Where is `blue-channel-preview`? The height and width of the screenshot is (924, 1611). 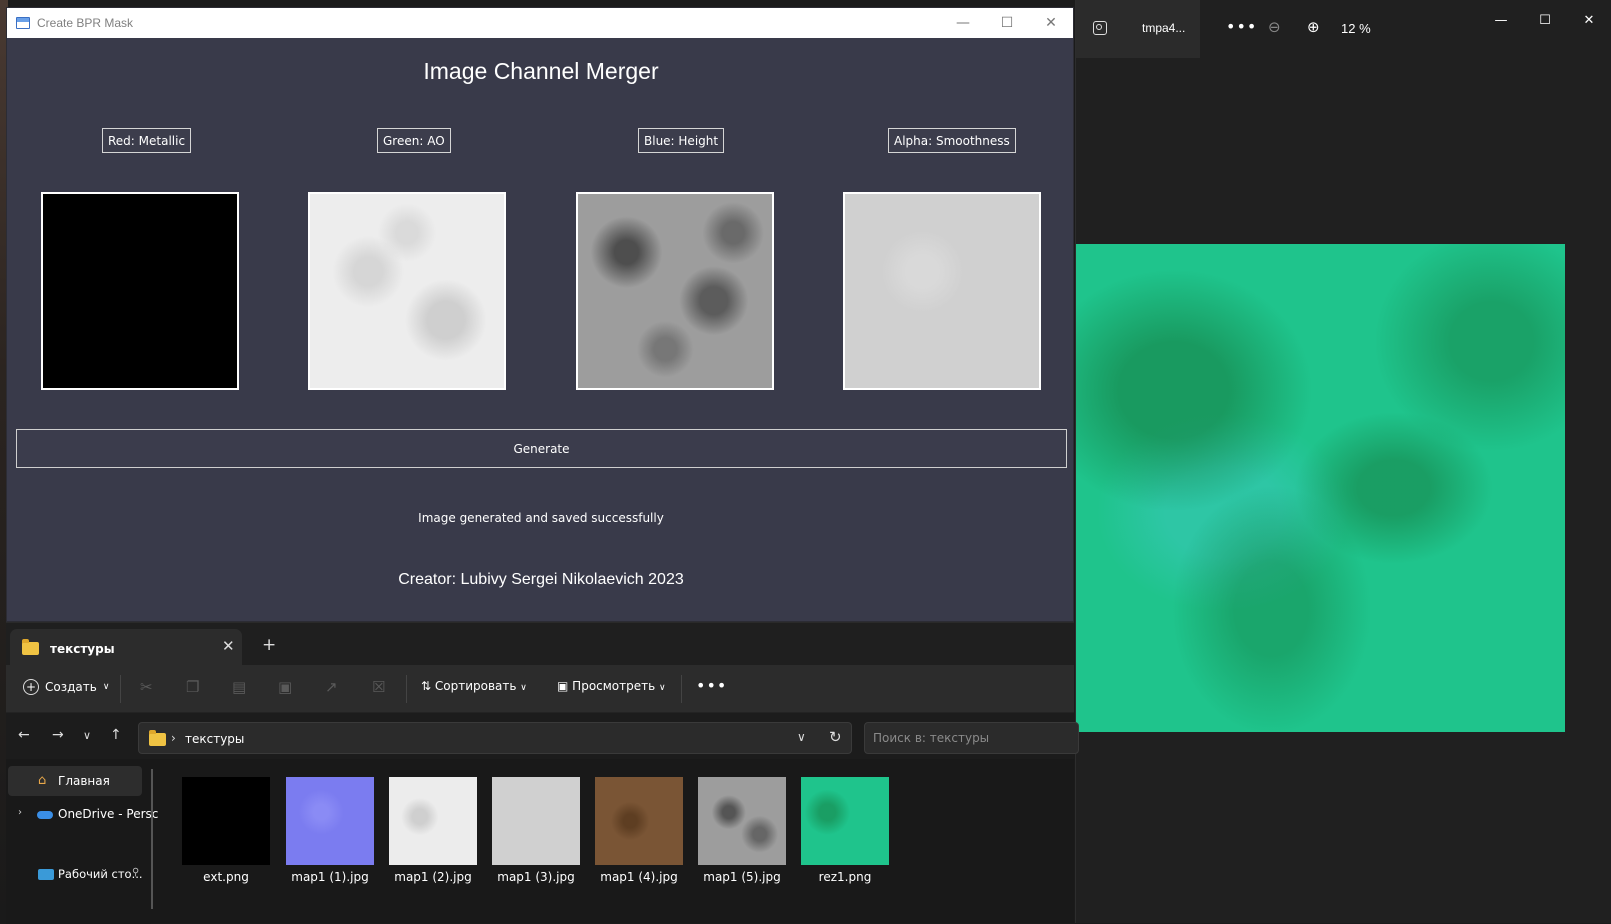 blue-channel-preview is located at coordinates (675, 291).